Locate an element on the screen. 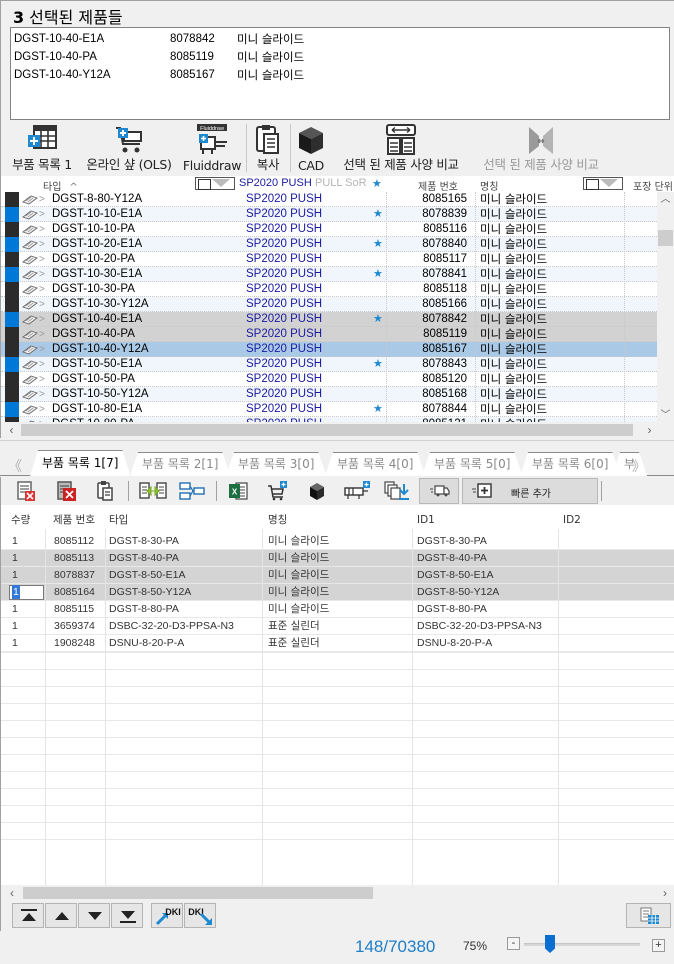 This screenshot has height=964, width=674. selected-product-item: DGST-10-40-PA 8085119 미니 슬라이드 is located at coordinates (340, 57).